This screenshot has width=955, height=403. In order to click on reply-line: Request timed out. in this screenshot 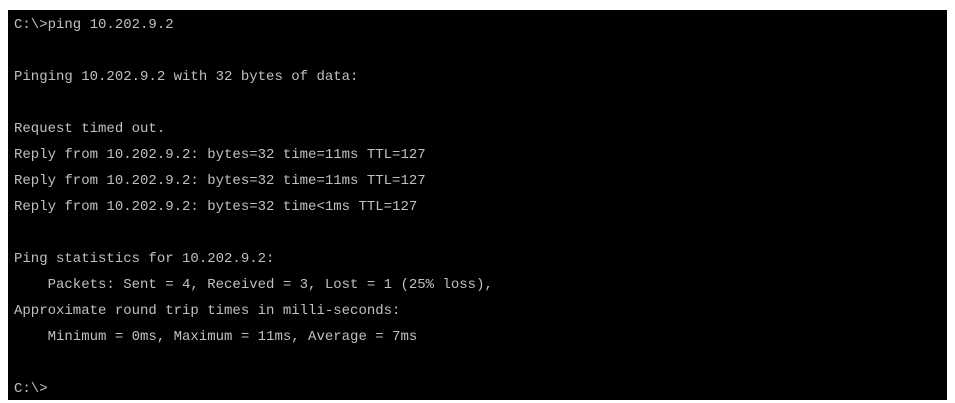, I will do `click(90, 129)`.